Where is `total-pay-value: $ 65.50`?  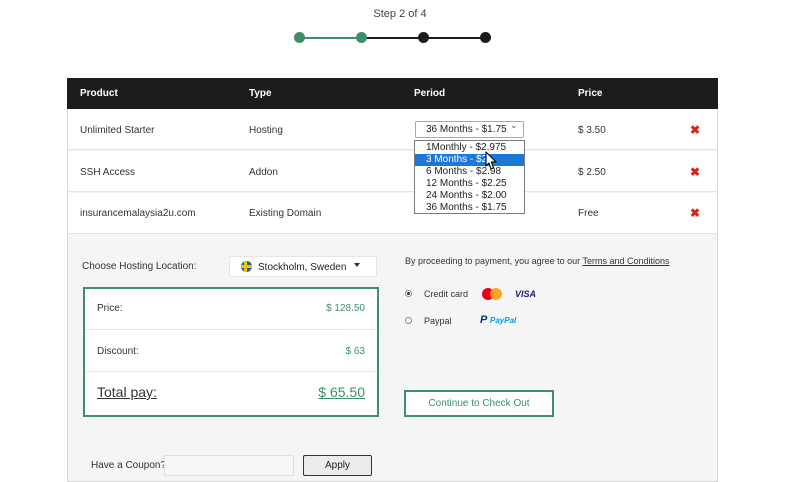
total-pay-value: $ 65.50 is located at coordinates (341, 392).